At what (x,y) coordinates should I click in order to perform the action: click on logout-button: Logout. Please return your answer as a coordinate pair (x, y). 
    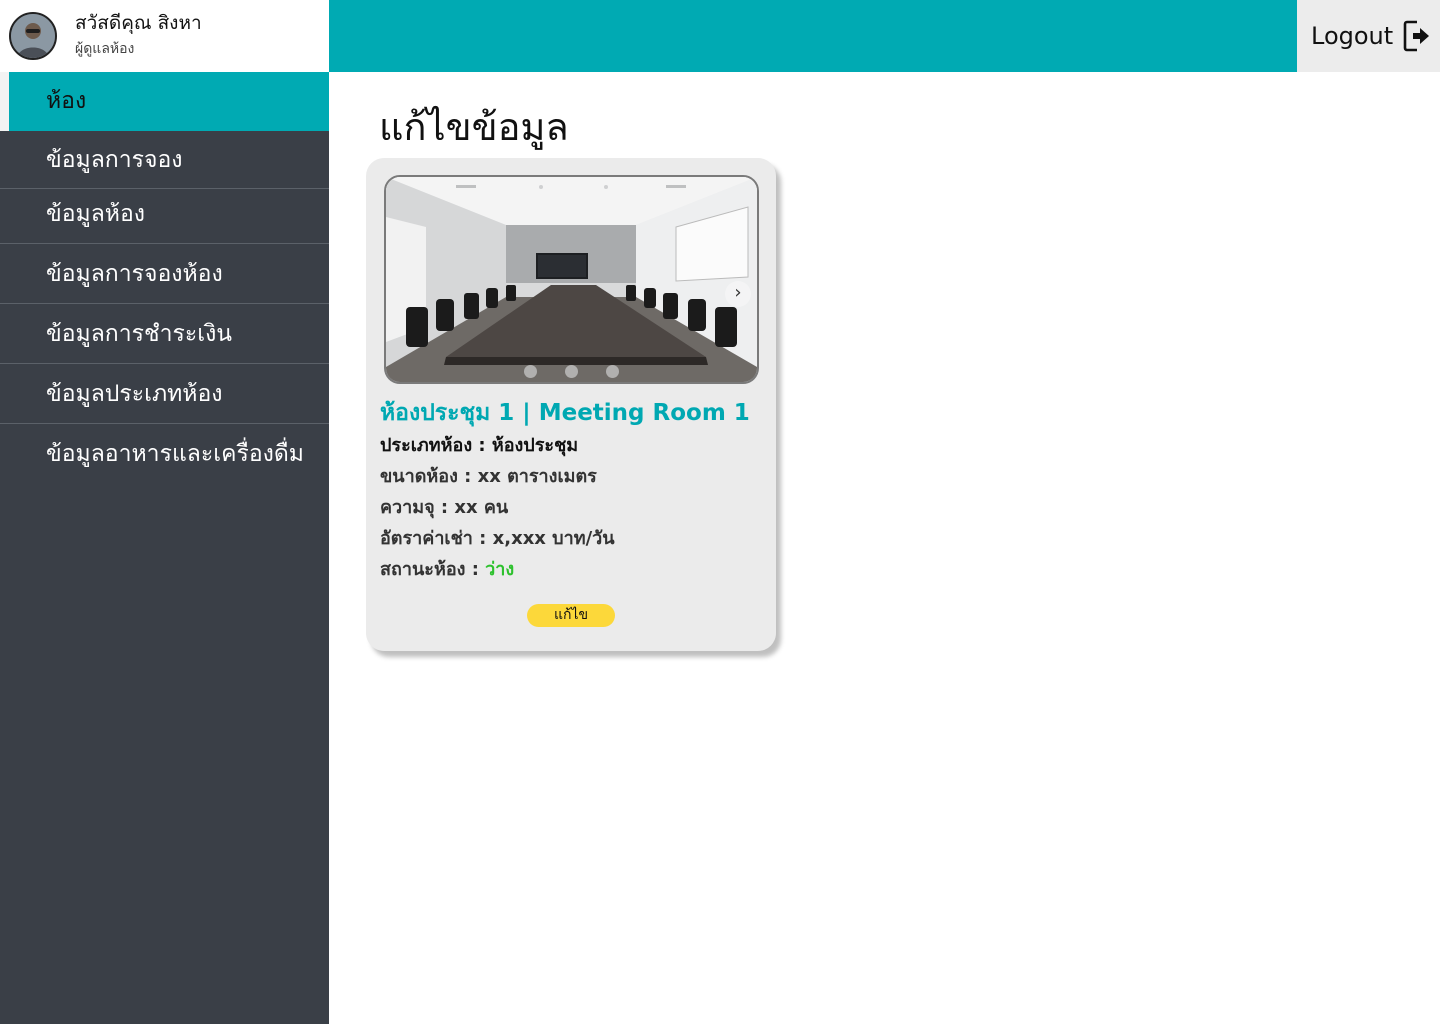
    Looking at the image, I should click on (1368, 36).